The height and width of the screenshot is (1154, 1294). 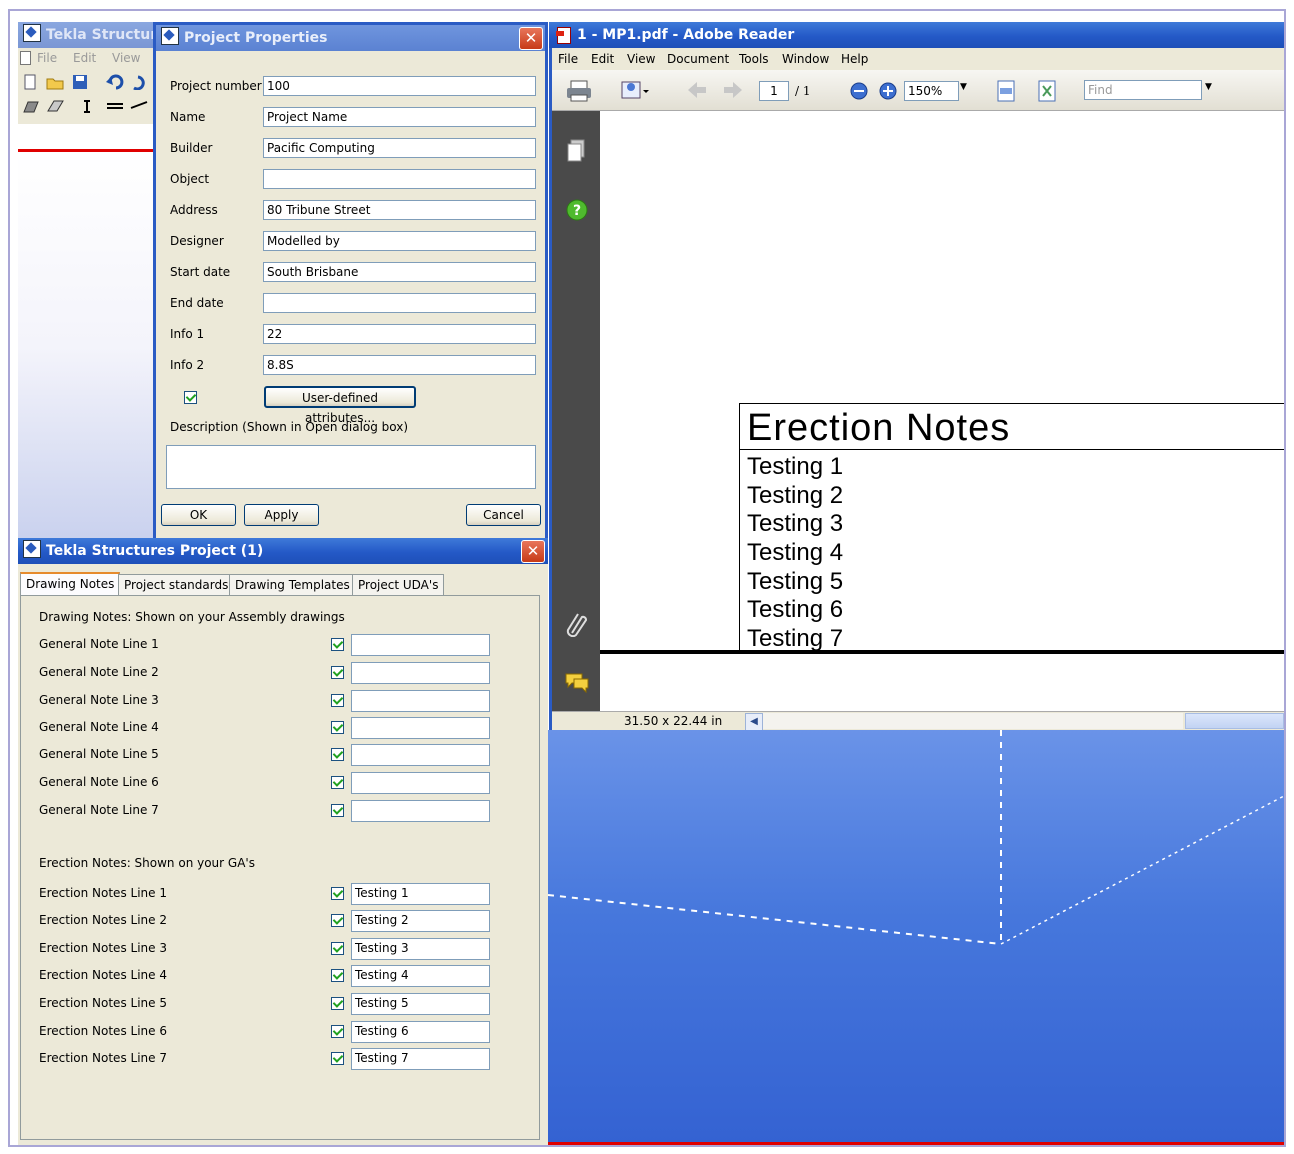 What do you see at coordinates (854, 59) in the screenshot?
I see `adobe-menu-help: Help` at bounding box center [854, 59].